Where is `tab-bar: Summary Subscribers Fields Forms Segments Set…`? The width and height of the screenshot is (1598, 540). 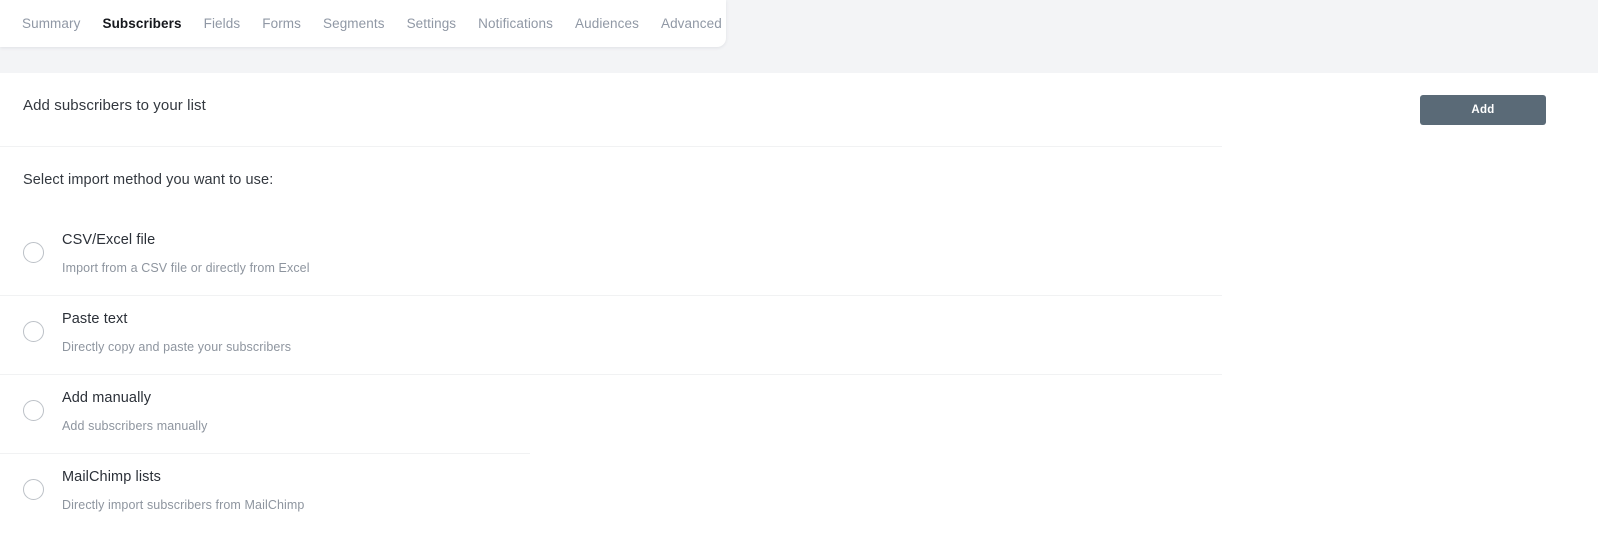
tab-bar: Summary Subscribers Fields Forms Segments Set… is located at coordinates (363, 23).